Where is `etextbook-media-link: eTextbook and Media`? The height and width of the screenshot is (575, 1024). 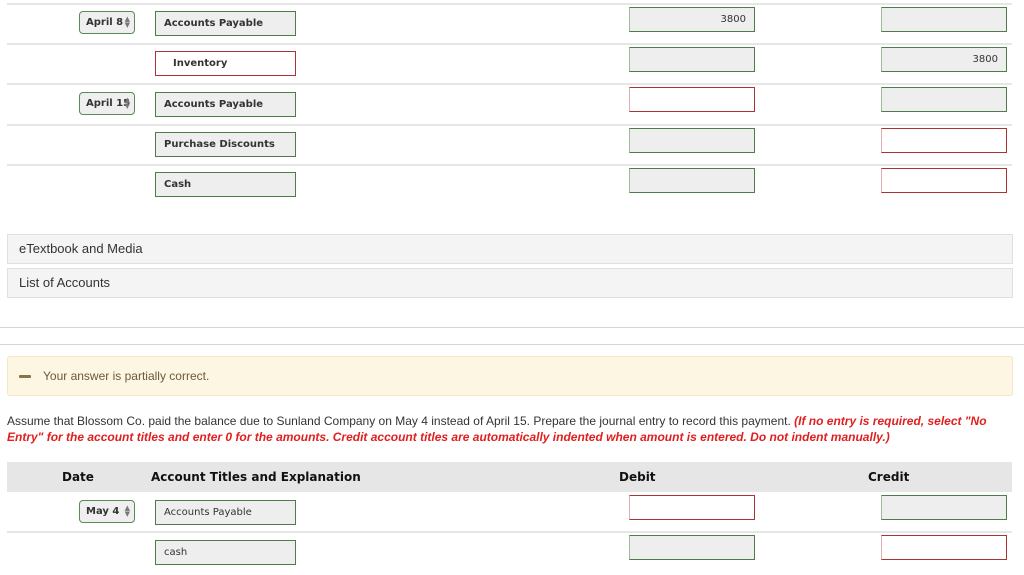
etextbook-media-link: eTextbook and Media is located at coordinates (510, 249).